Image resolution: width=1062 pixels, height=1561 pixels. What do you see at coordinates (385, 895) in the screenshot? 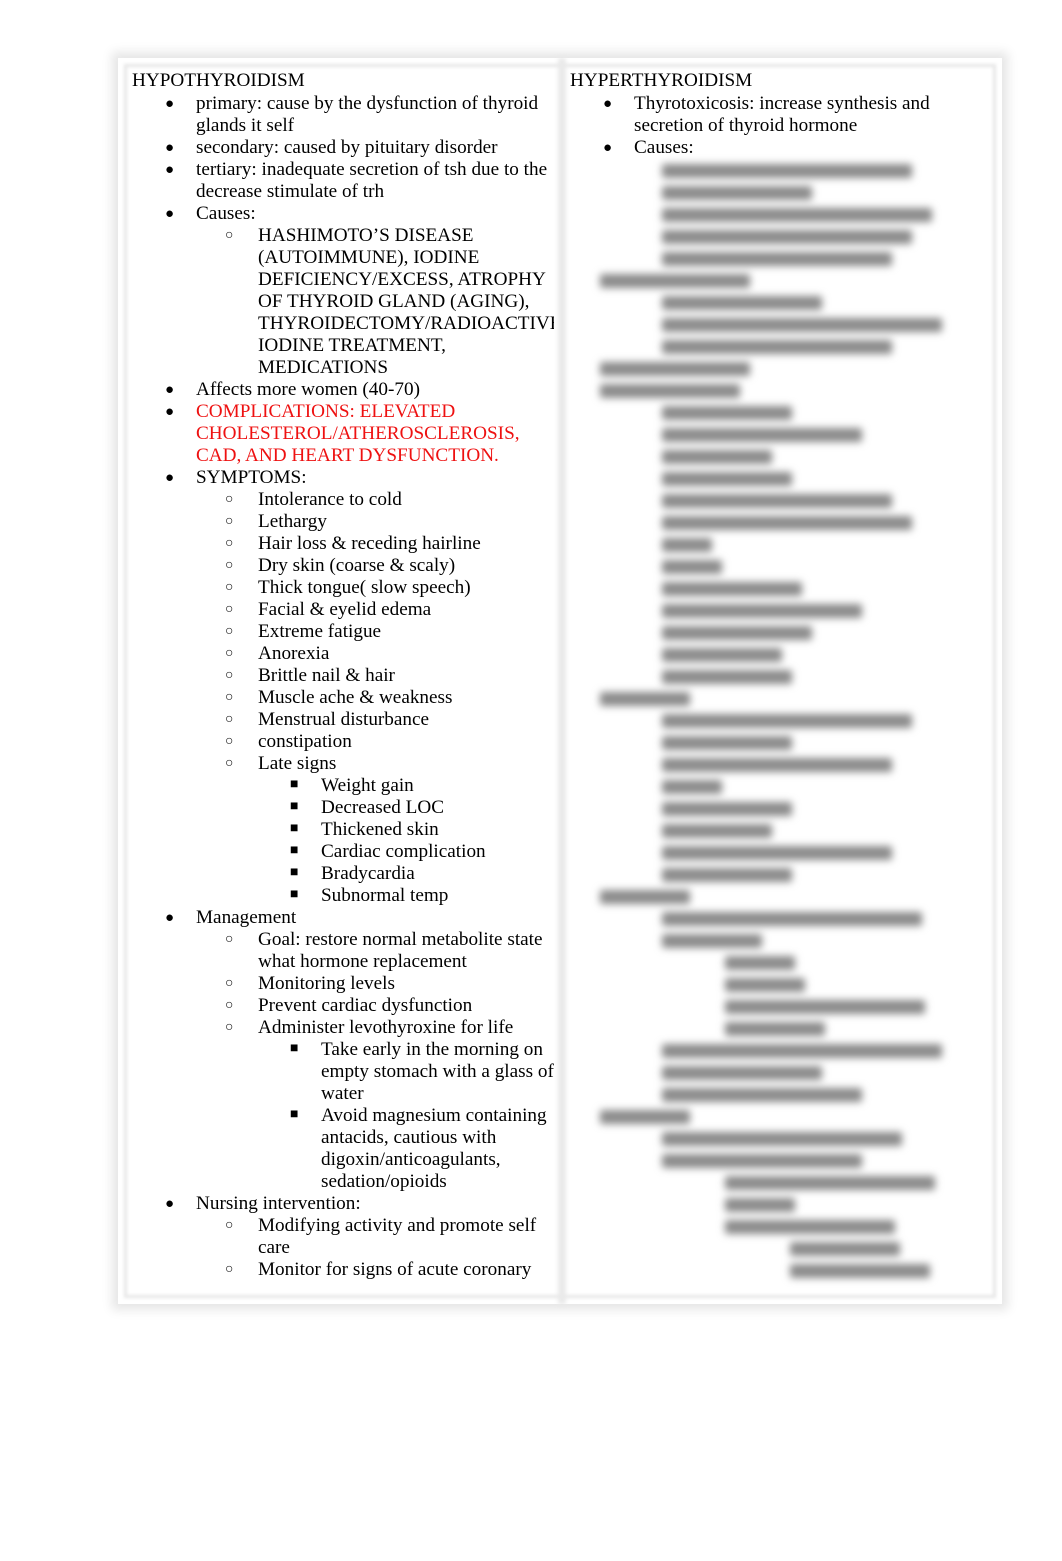
I see `list-item-text: Subnormal temp` at bounding box center [385, 895].